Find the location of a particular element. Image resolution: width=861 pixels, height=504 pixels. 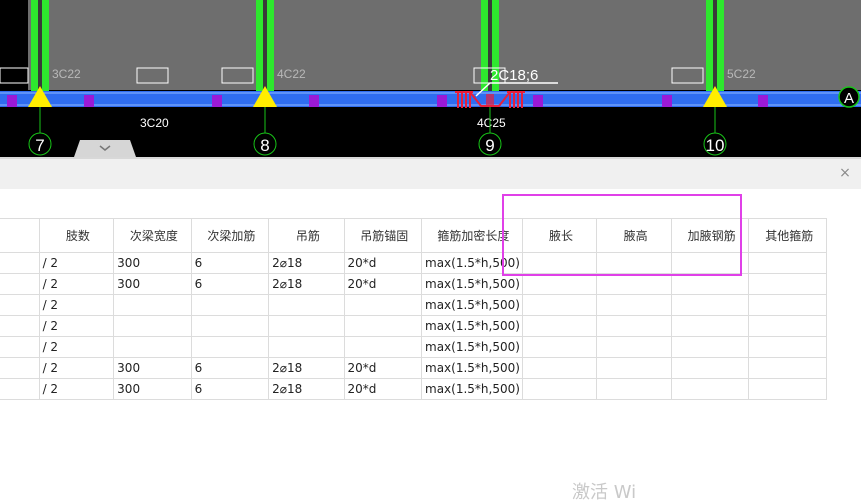

close-icon: × is located at coordinates (845, 173).